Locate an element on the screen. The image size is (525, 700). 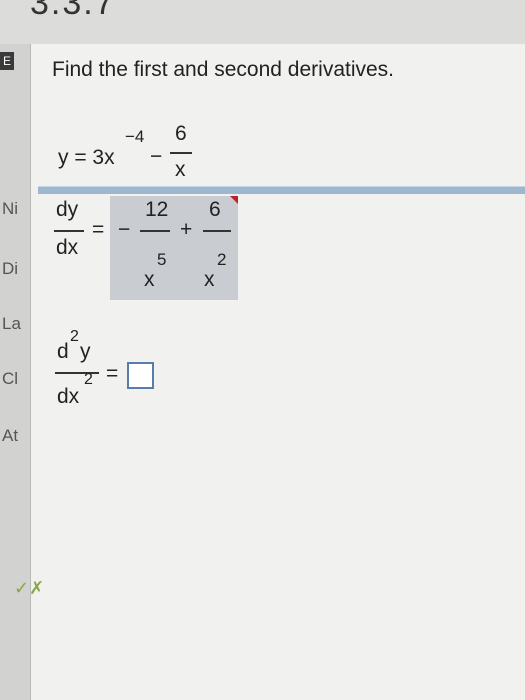
d2-num-base: d is located at coordinates (63, 351).